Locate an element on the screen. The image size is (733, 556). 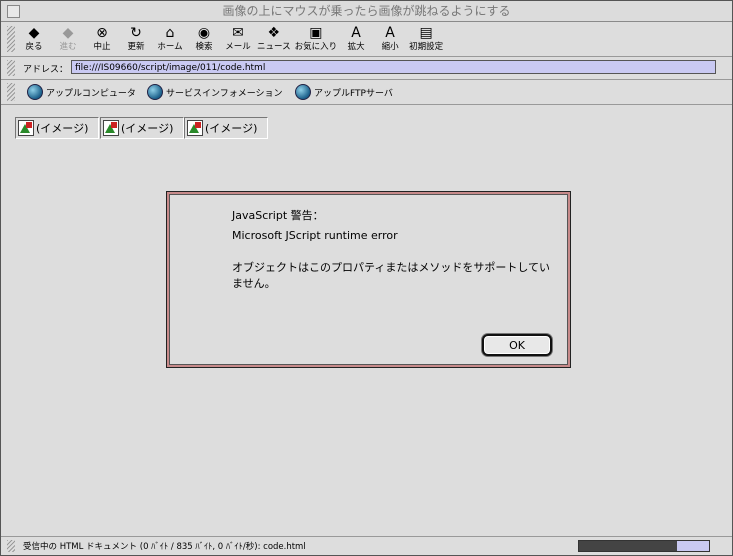
back-arrow-icon: ◆ is located at coordinates (34, 33).